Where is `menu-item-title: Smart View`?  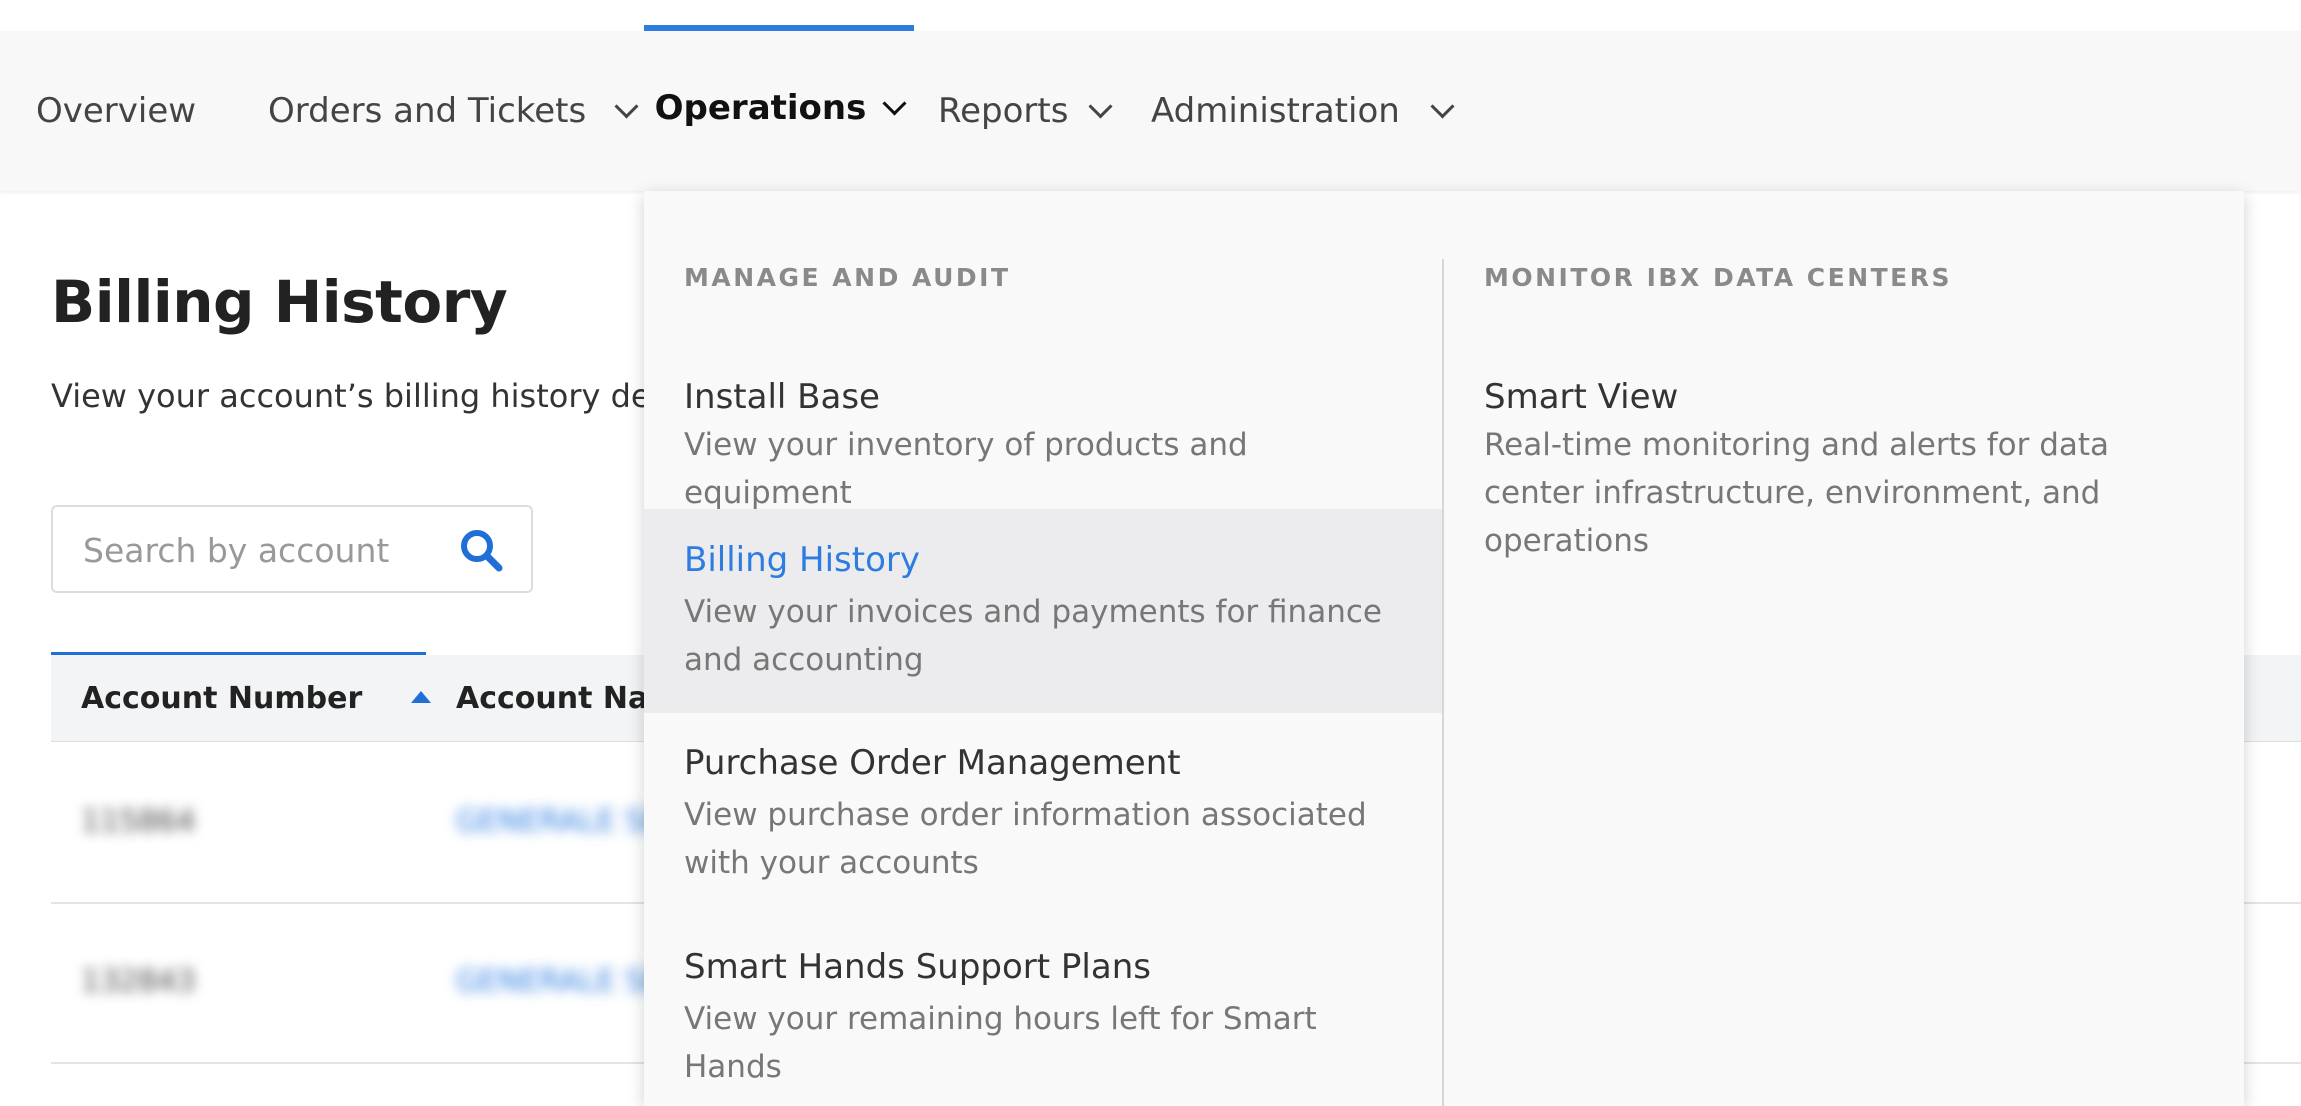
menu-item-title: Smart View is located at coordinates (1581, 397).